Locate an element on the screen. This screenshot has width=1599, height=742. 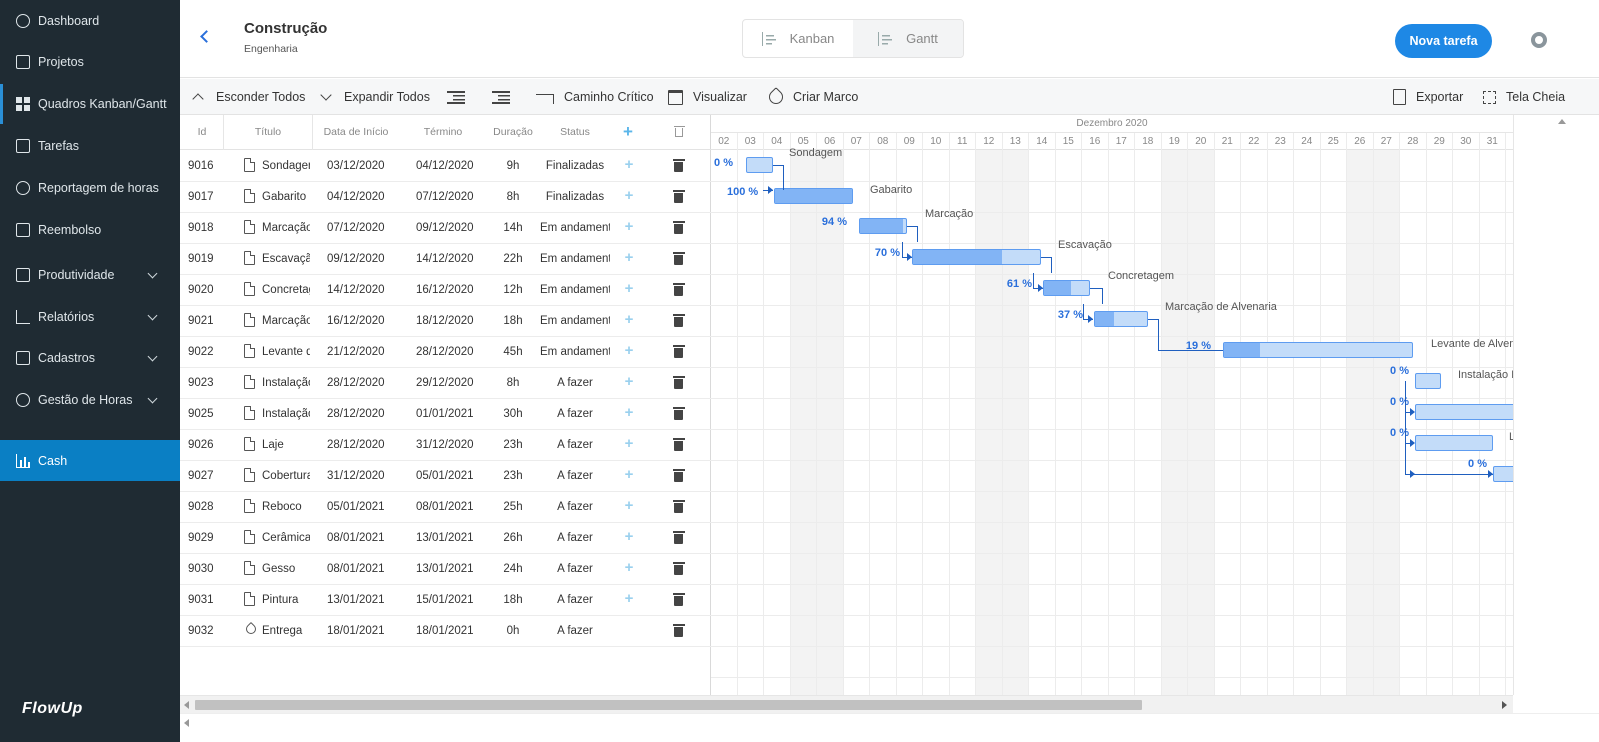
visualize-button: Visualizar is located at coordinates (707, 97).